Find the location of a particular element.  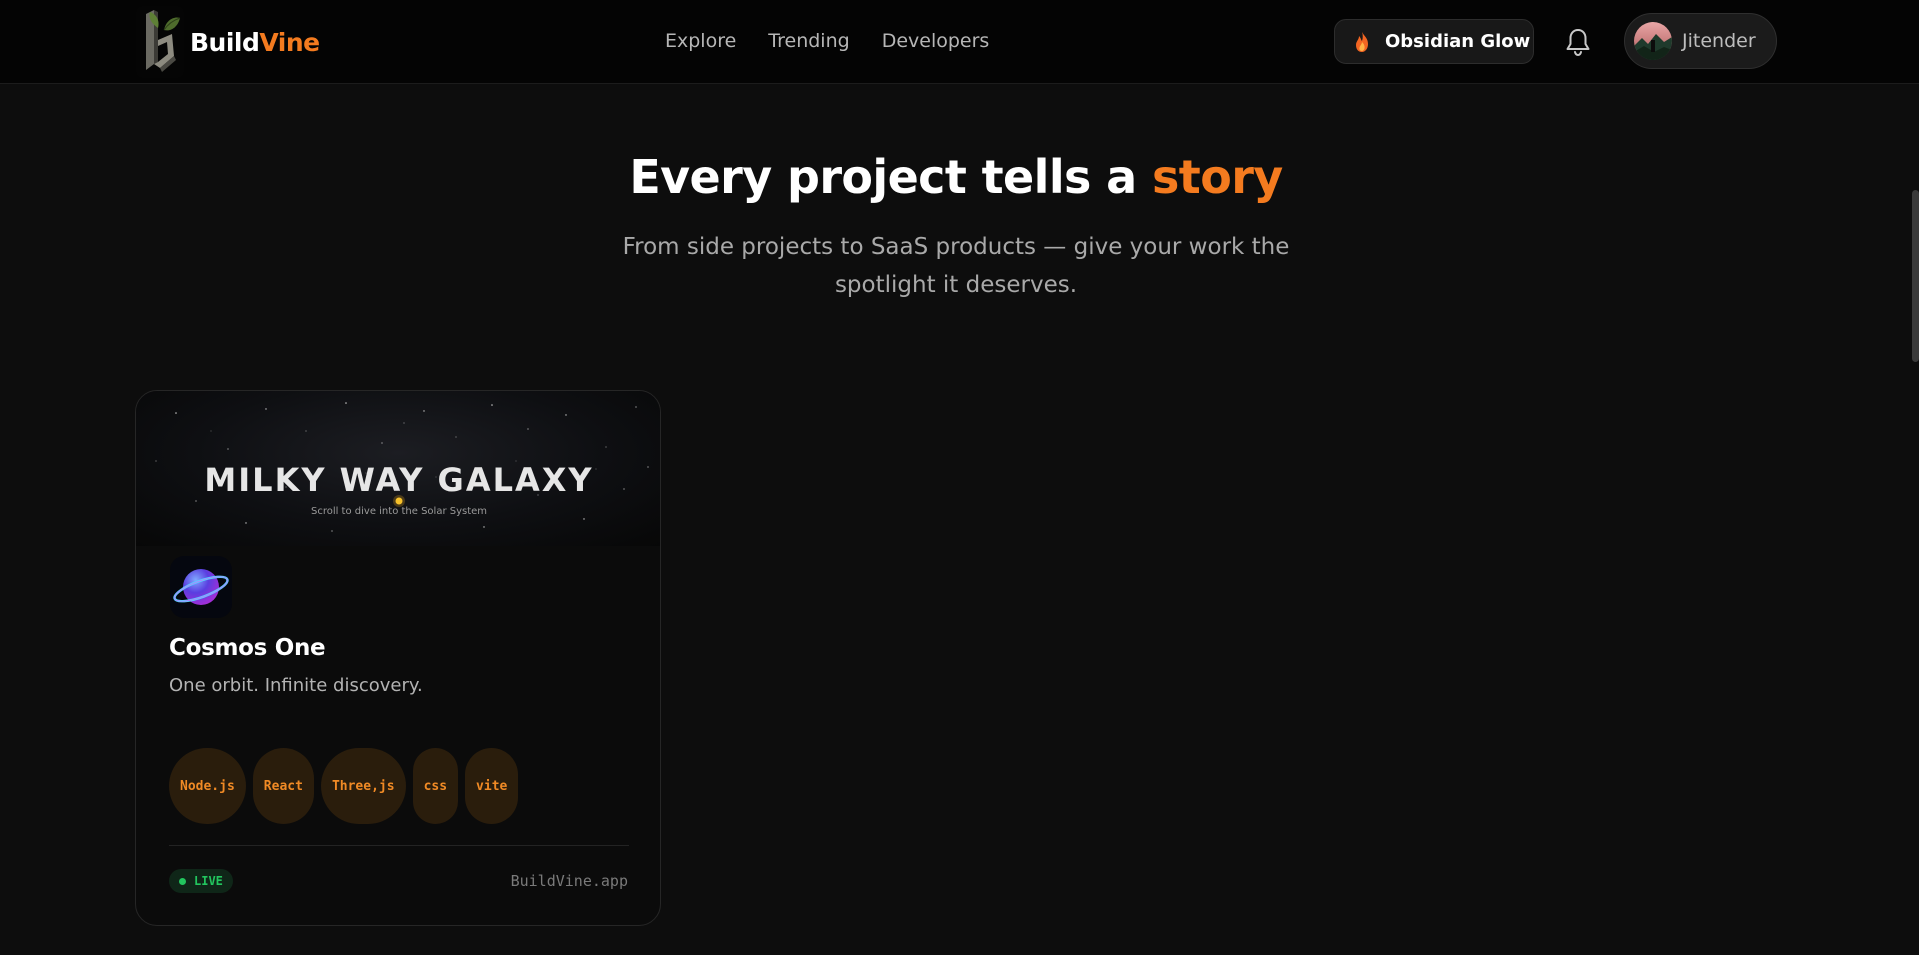

tech-stack: Node.js React Three,js css vite is located at coordinates (344, 786).